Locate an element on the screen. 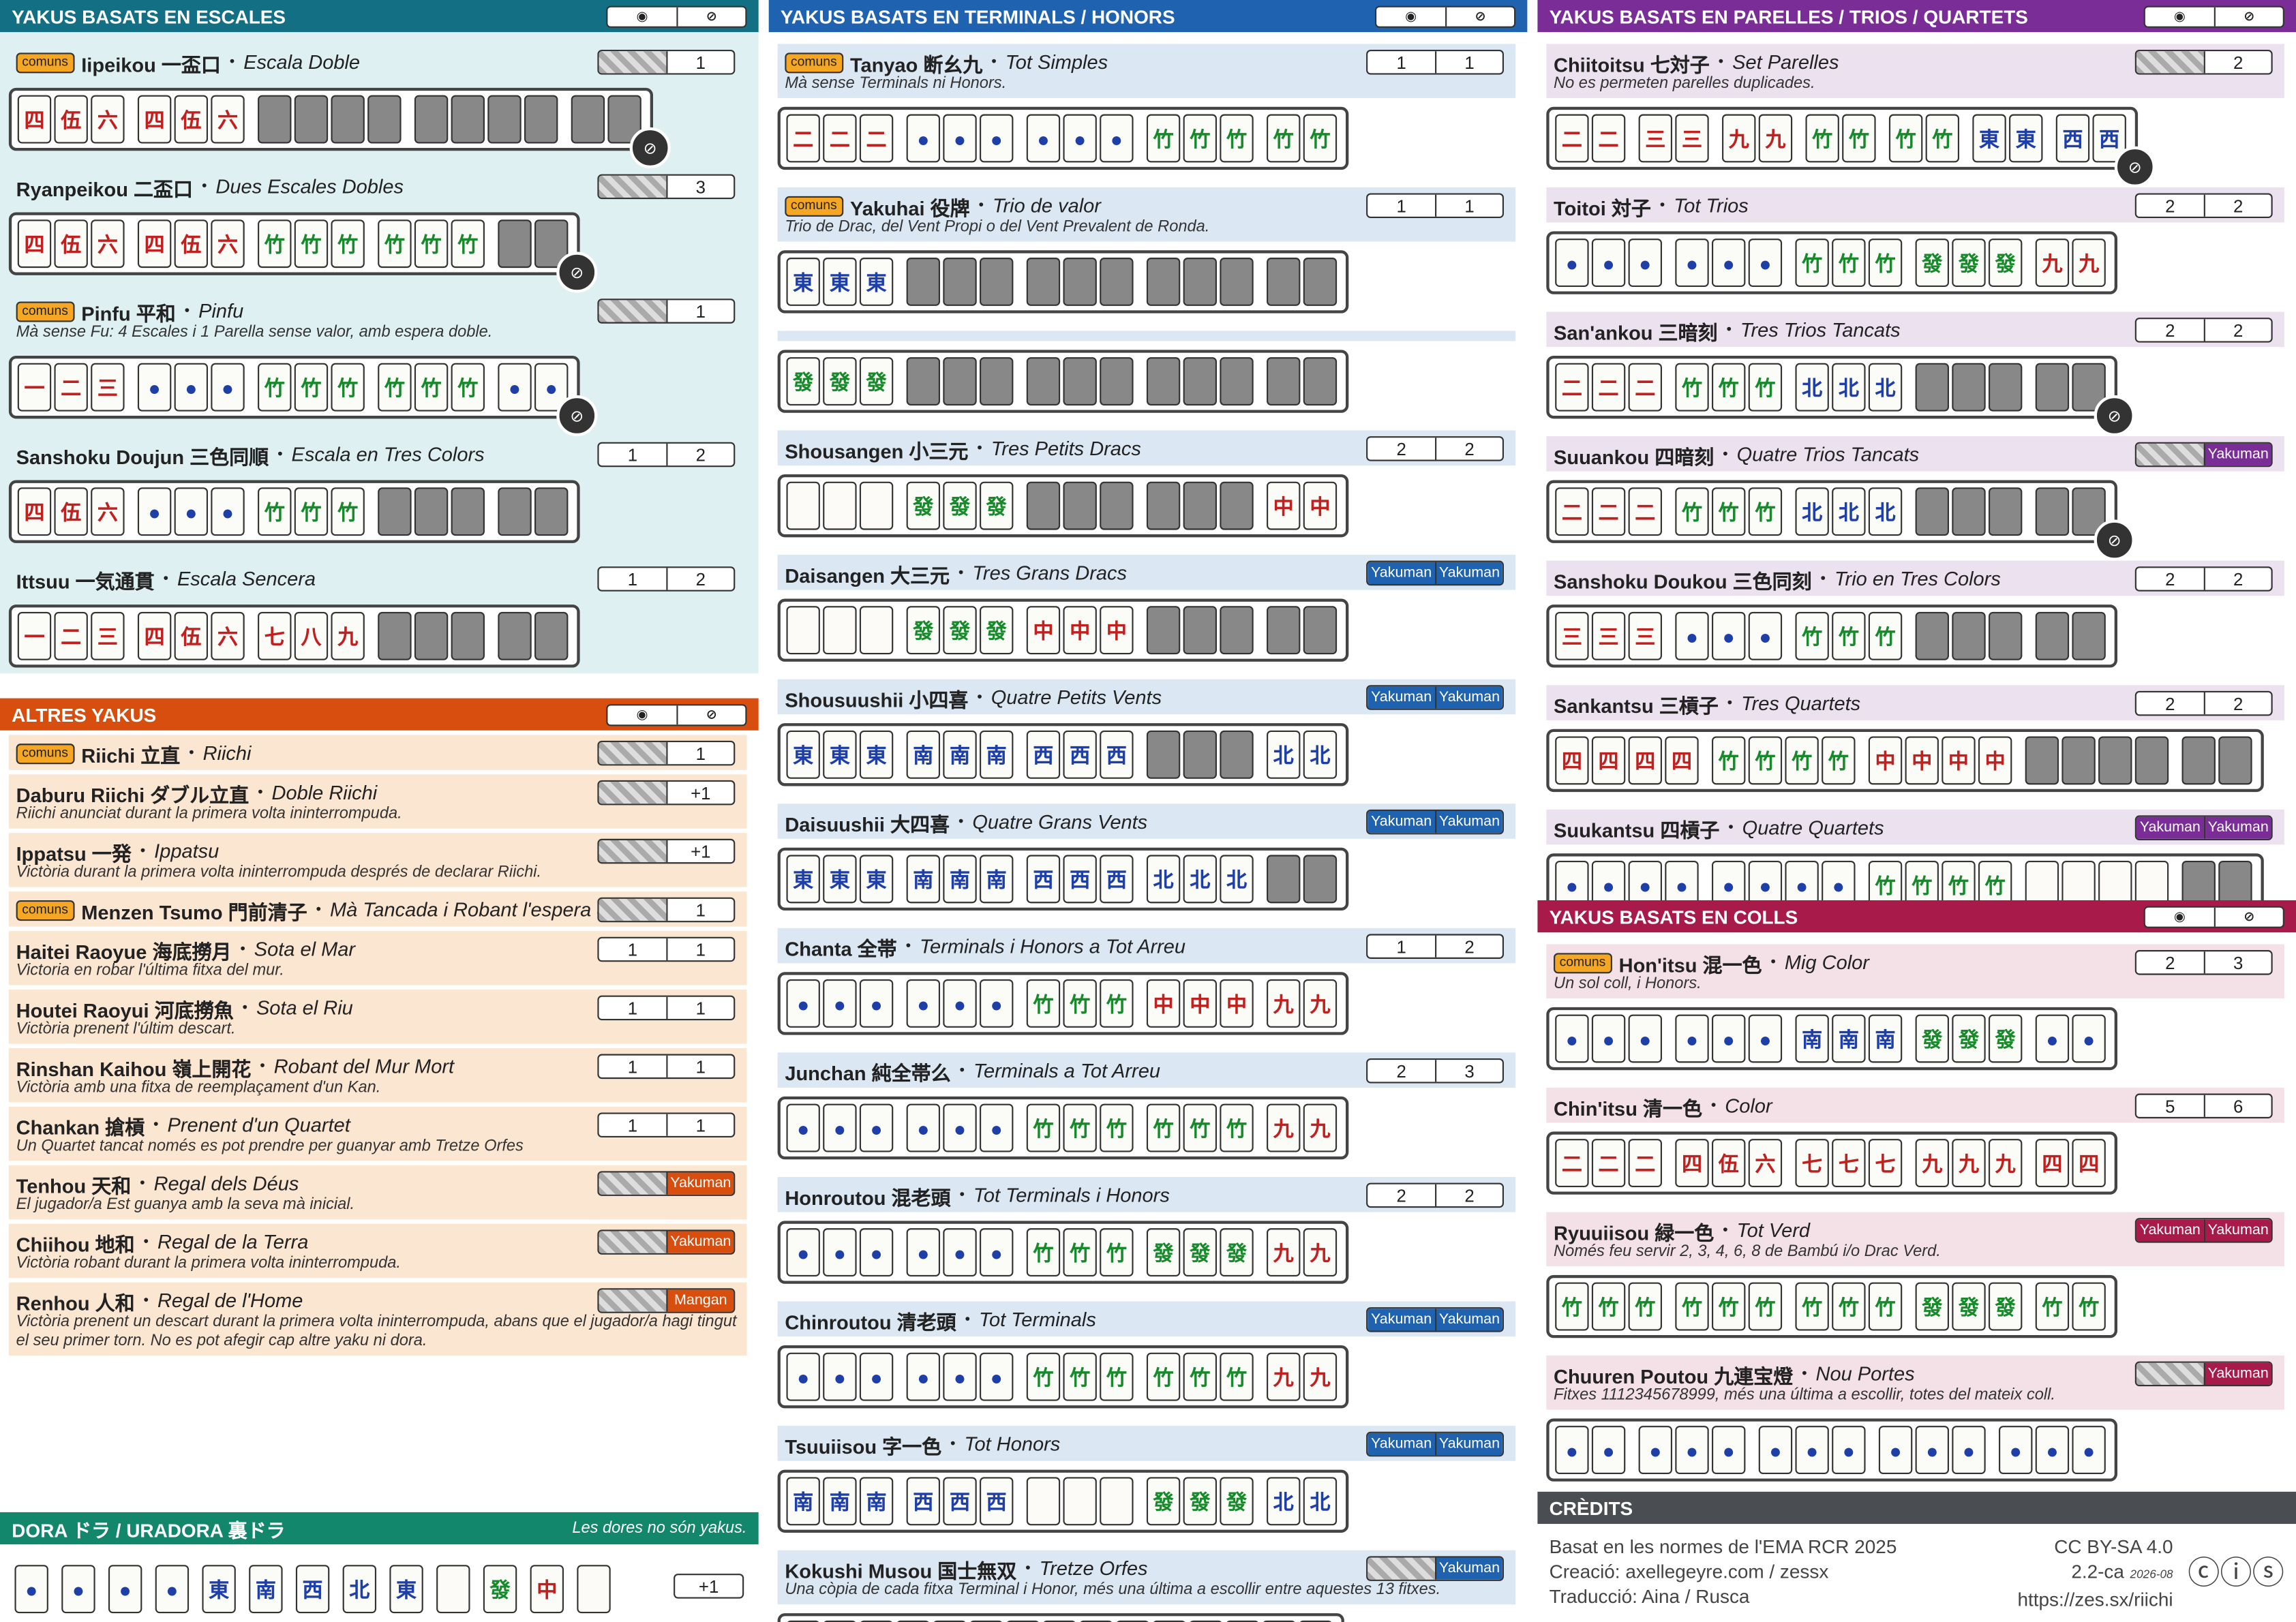 The image size is (2296, 1622). yaku-translation: Escala en Tres Colors is located at coordinates (388, 454).